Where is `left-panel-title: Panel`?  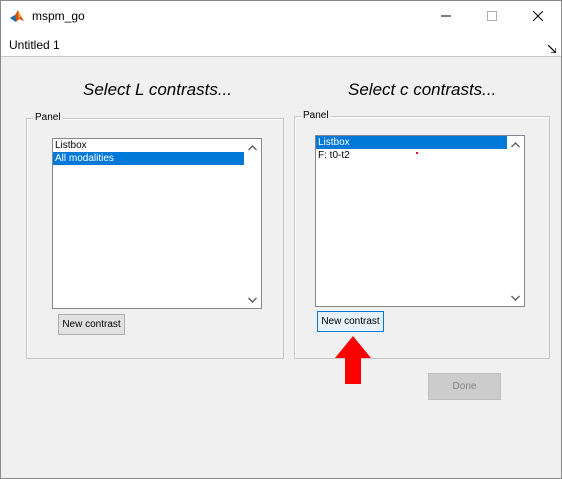
left-panel-title: Panel is located at coordinates (48, 118).